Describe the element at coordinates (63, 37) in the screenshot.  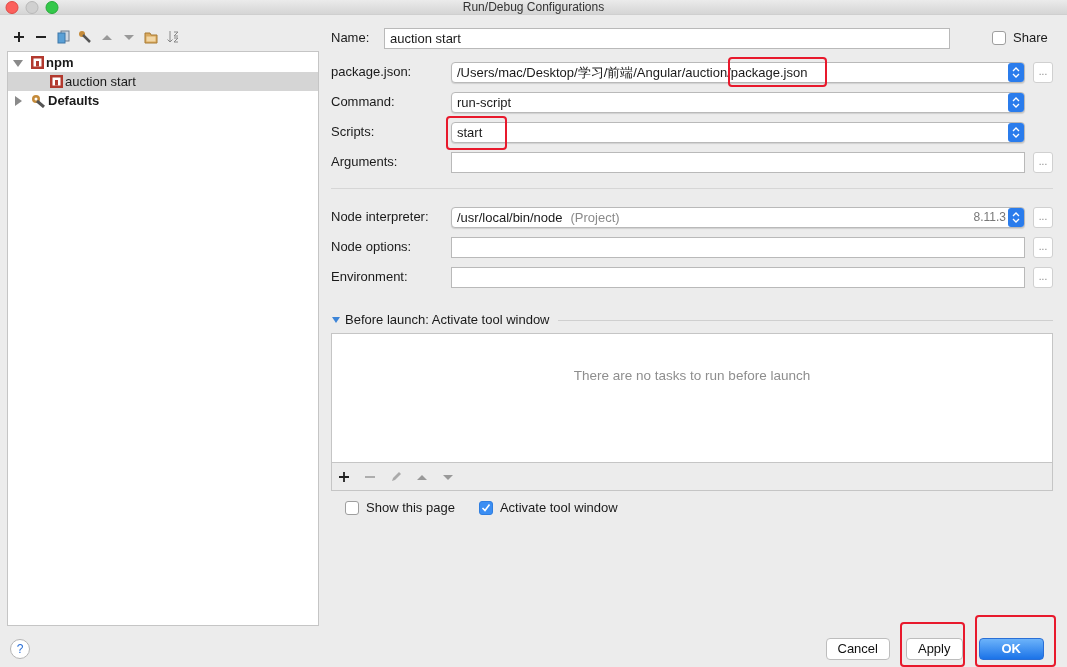
I see `copy-icon` at that location.